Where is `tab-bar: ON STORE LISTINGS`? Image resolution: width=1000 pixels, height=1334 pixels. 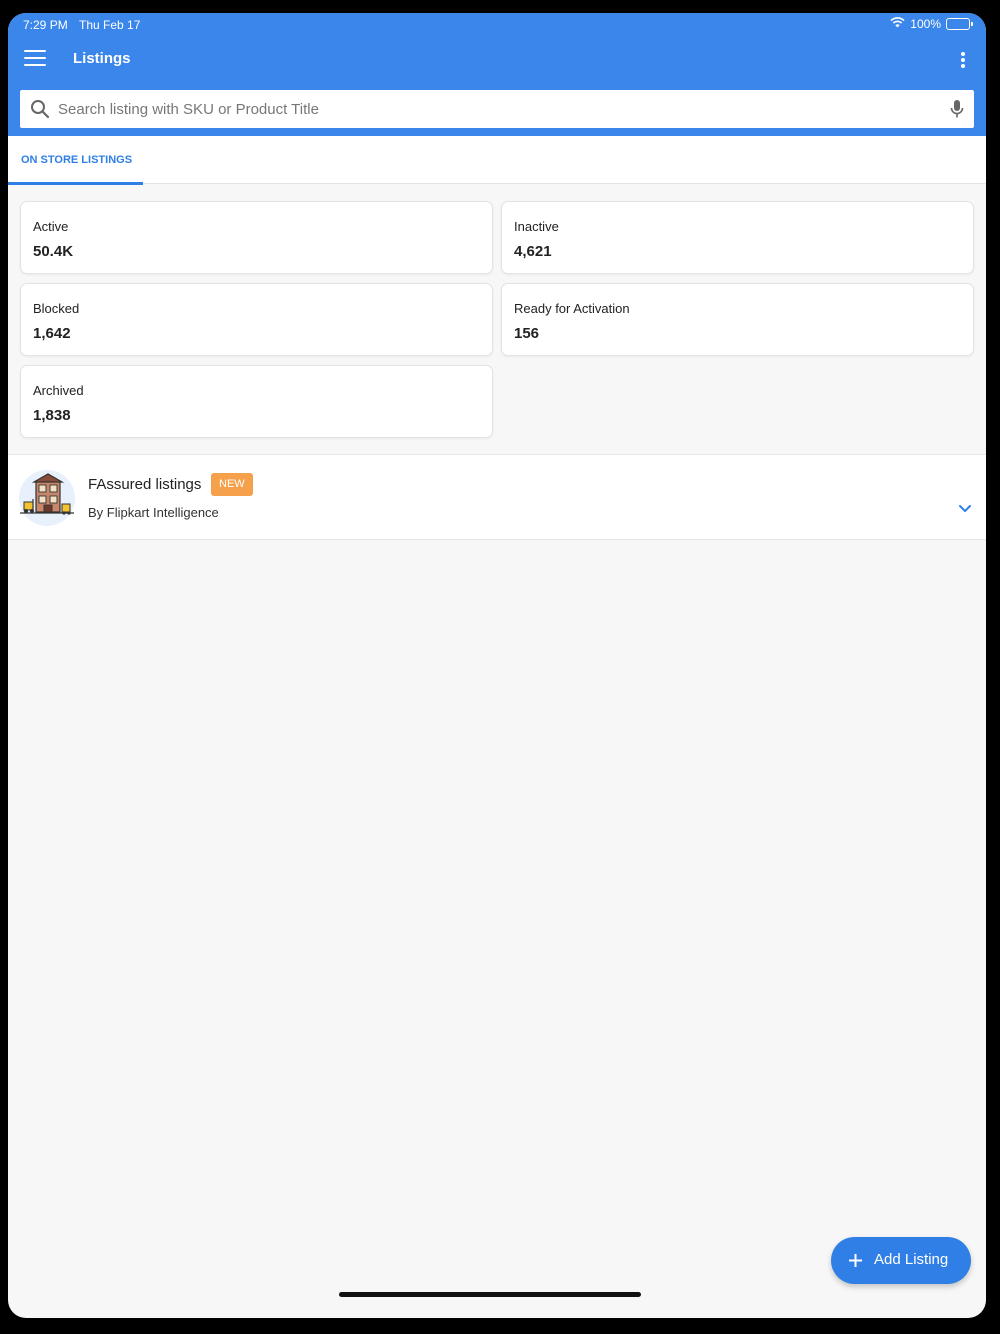
tab-bar: ON STORE LISTINGS is located at coordinates (497, 160).